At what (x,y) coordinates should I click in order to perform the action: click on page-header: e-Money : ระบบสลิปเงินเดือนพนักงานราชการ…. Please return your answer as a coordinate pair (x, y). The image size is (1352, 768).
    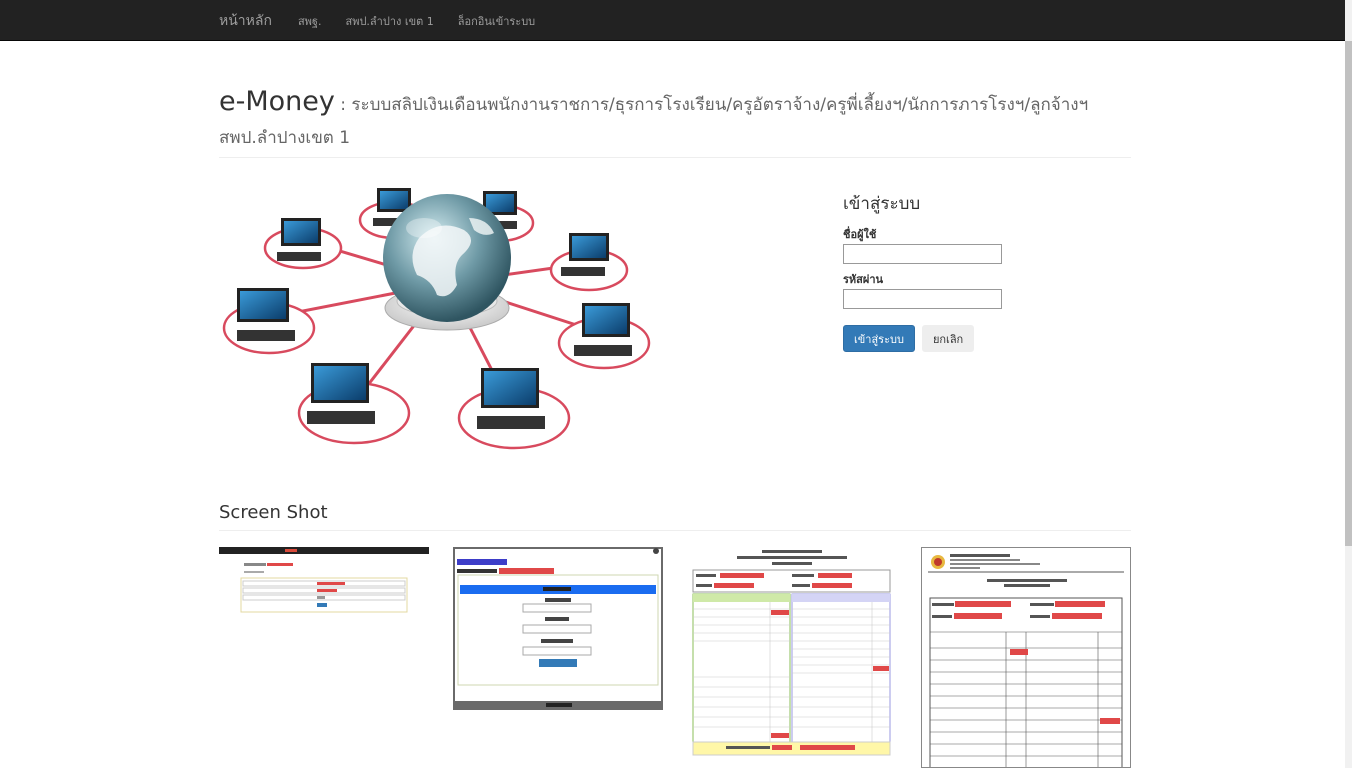
    Looking at the image, I should click on (675, 118).